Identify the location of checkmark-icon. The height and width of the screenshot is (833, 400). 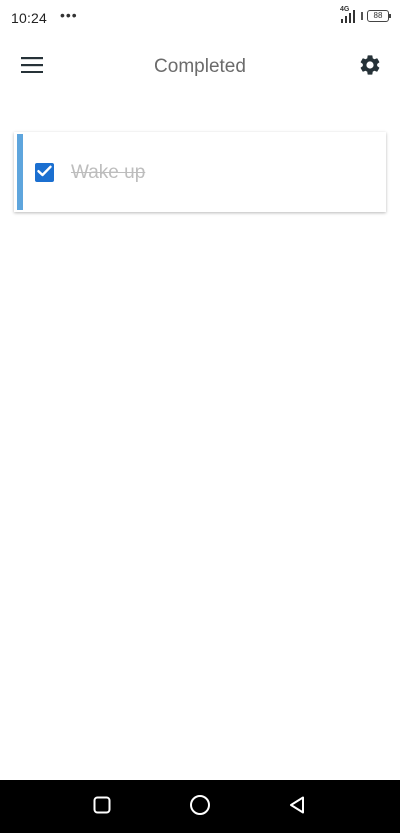
(44, 173).